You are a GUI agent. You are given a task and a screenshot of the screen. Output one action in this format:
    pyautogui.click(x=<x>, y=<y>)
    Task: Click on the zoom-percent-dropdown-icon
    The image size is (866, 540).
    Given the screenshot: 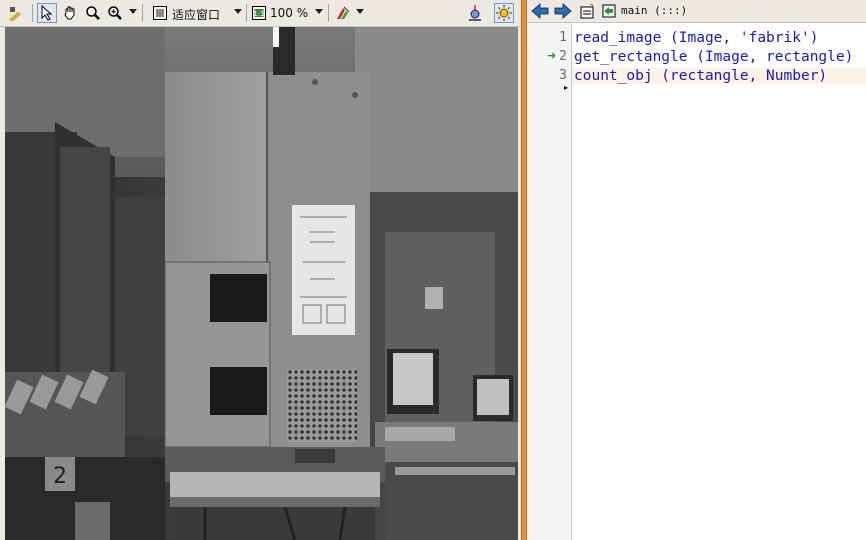 What is the action you would take?
    pyautogui.click(x=319, y=11)
    